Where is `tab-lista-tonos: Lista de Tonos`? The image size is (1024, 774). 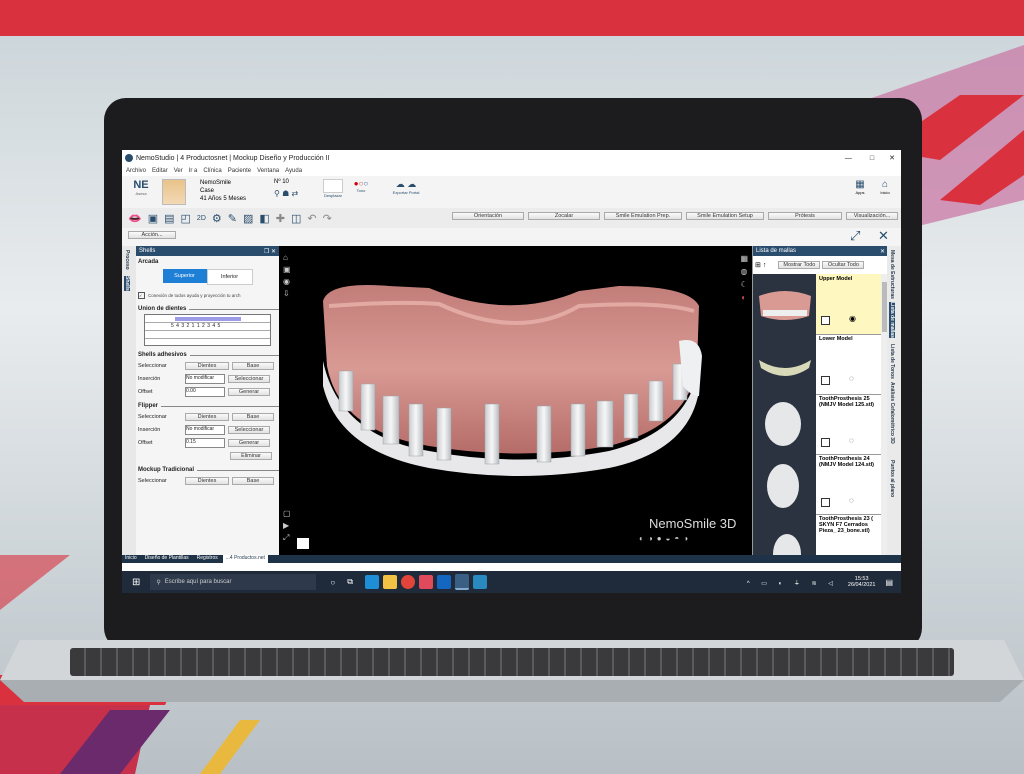
tab-lista-tonos: Lista de Tonos is located at coordinates (892, 361).